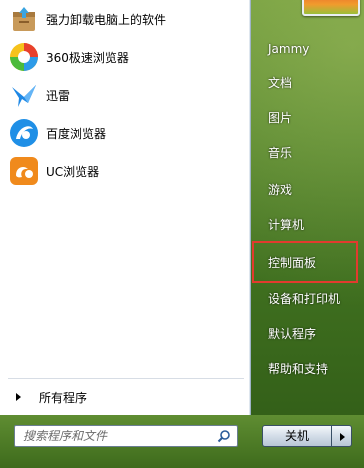 The image size is (364, 468). I want to click on uc-browser-icon, so click(24, 171).